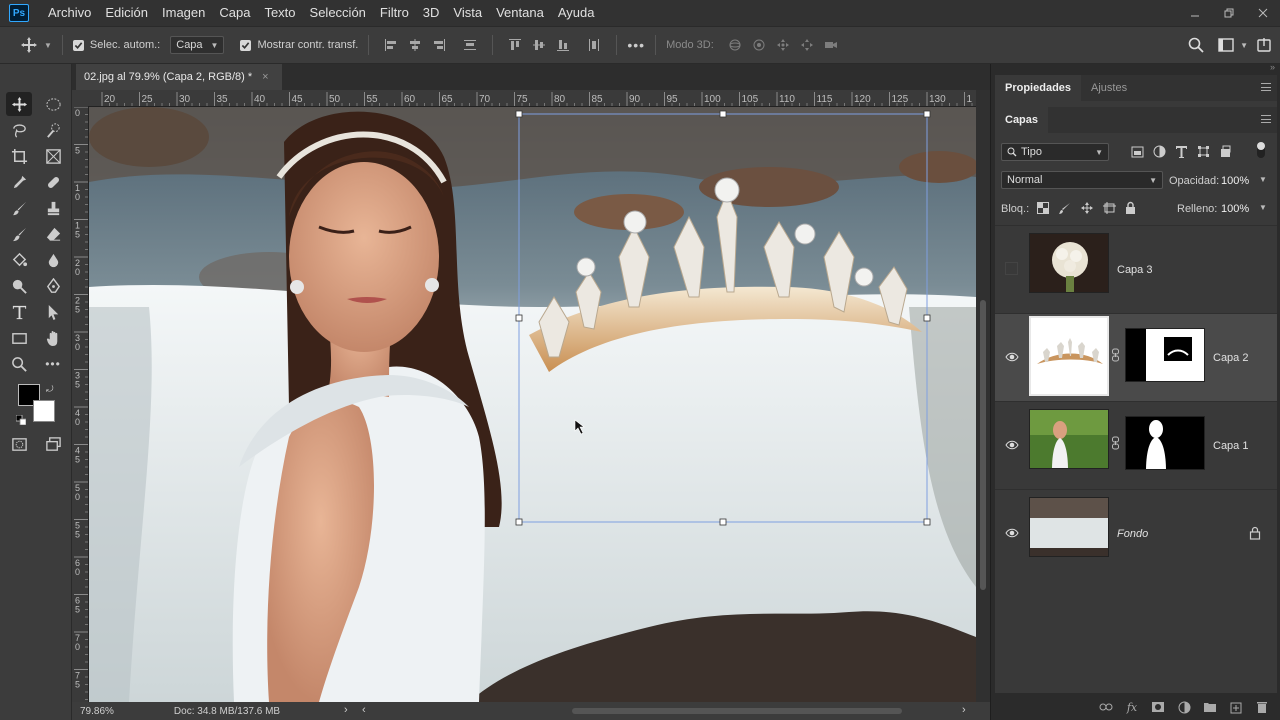 This screenshot has height=720, width=1280. I want to click on paint-bucket-tool, so click(19, 260).